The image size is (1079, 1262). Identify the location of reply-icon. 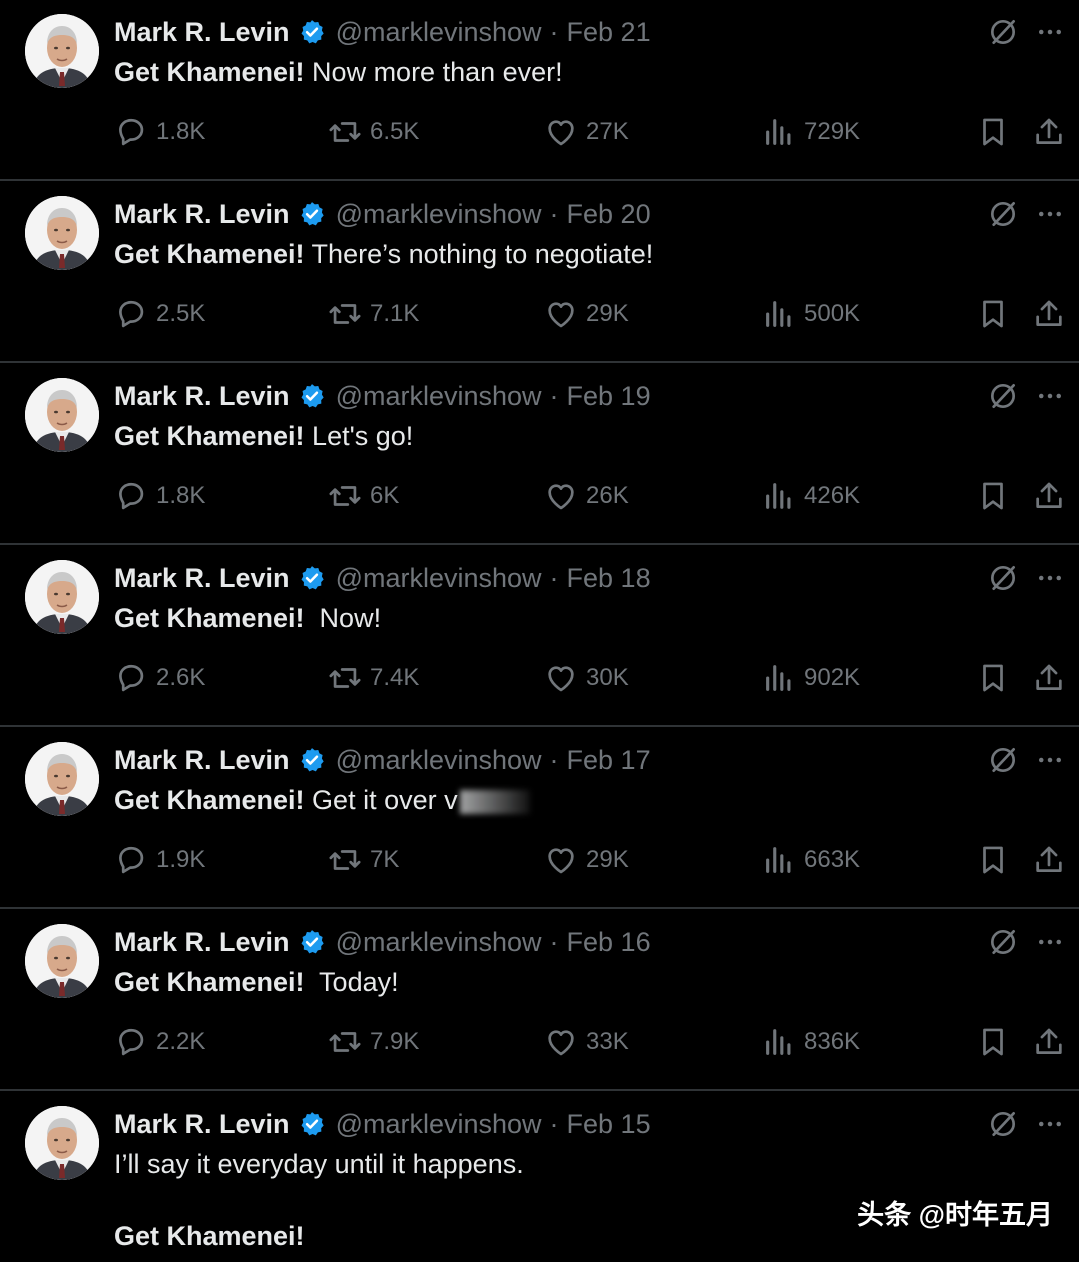
(131, 496).